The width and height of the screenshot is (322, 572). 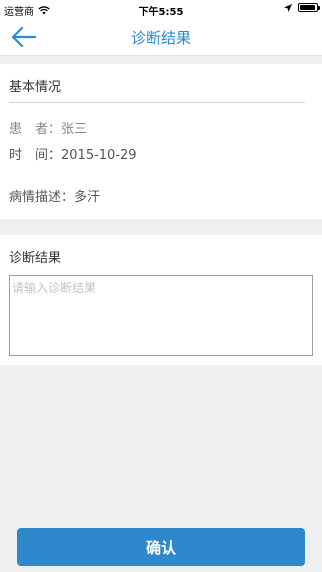 What do you see at coordinates (42, 197) in the screenshot?
I see `description-label: 病情描述：` at bounding box center [42, 197].